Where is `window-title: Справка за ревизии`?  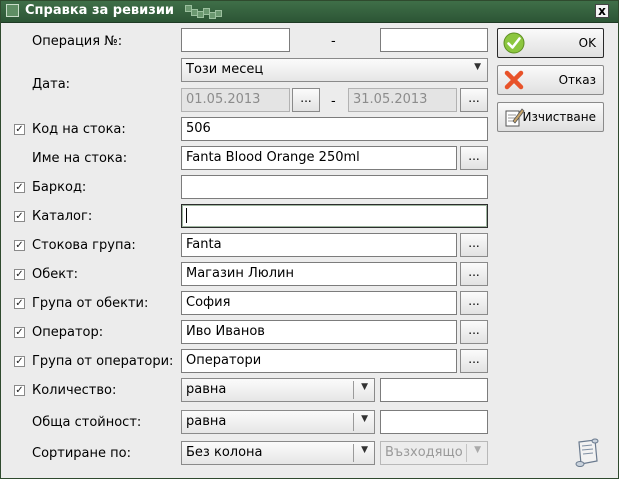 window-title: Справка за ревизии is located at coordinates (100, 10).